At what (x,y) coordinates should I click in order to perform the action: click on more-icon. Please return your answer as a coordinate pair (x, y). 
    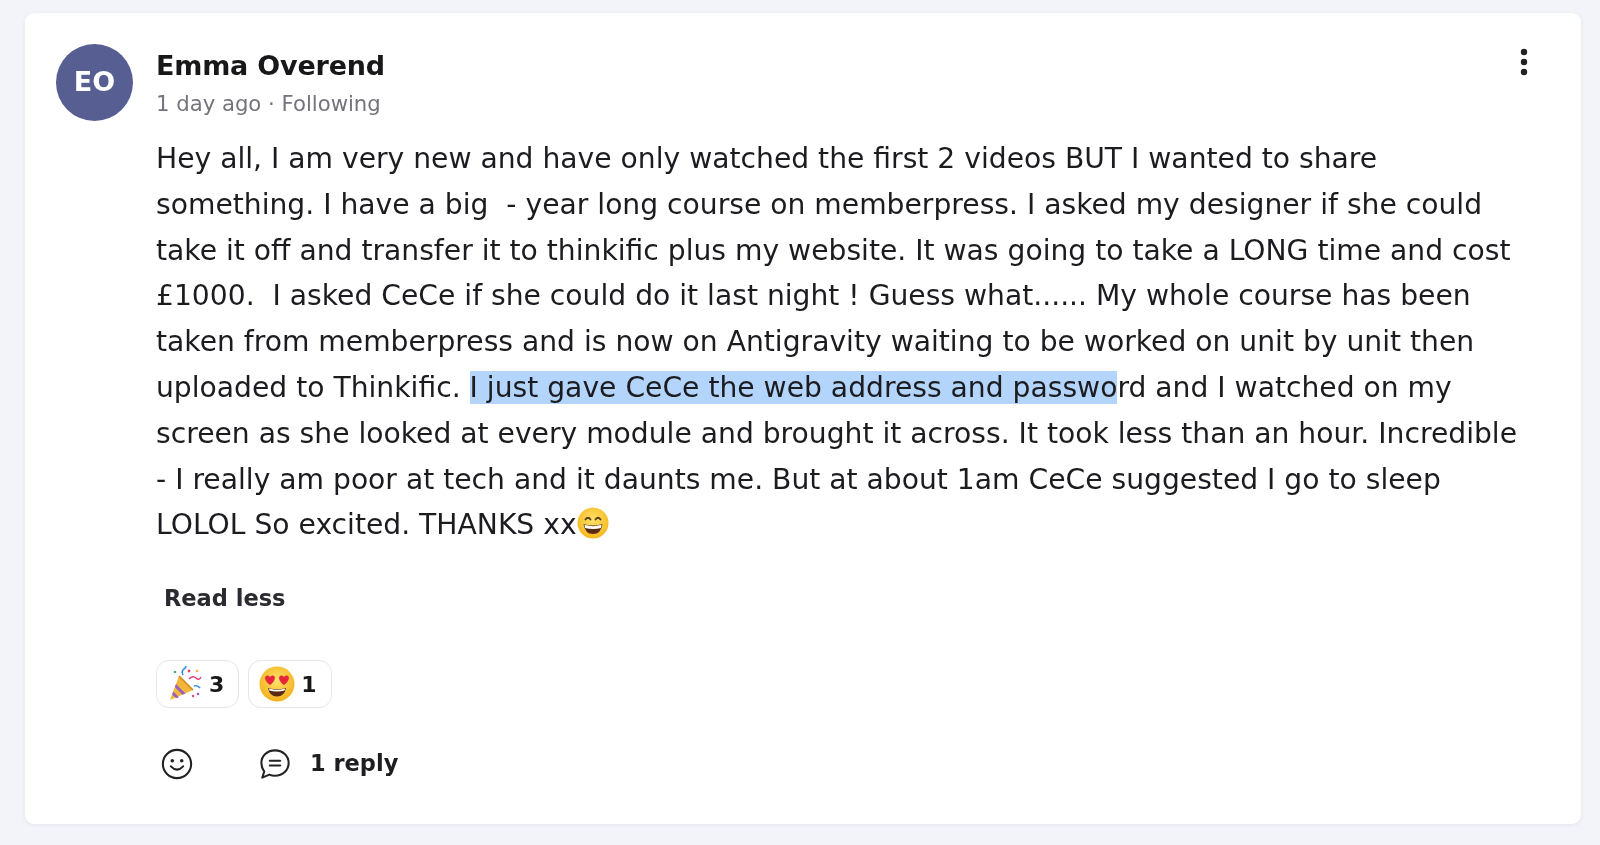
    Looking at the image, I should click on (1524, 62).